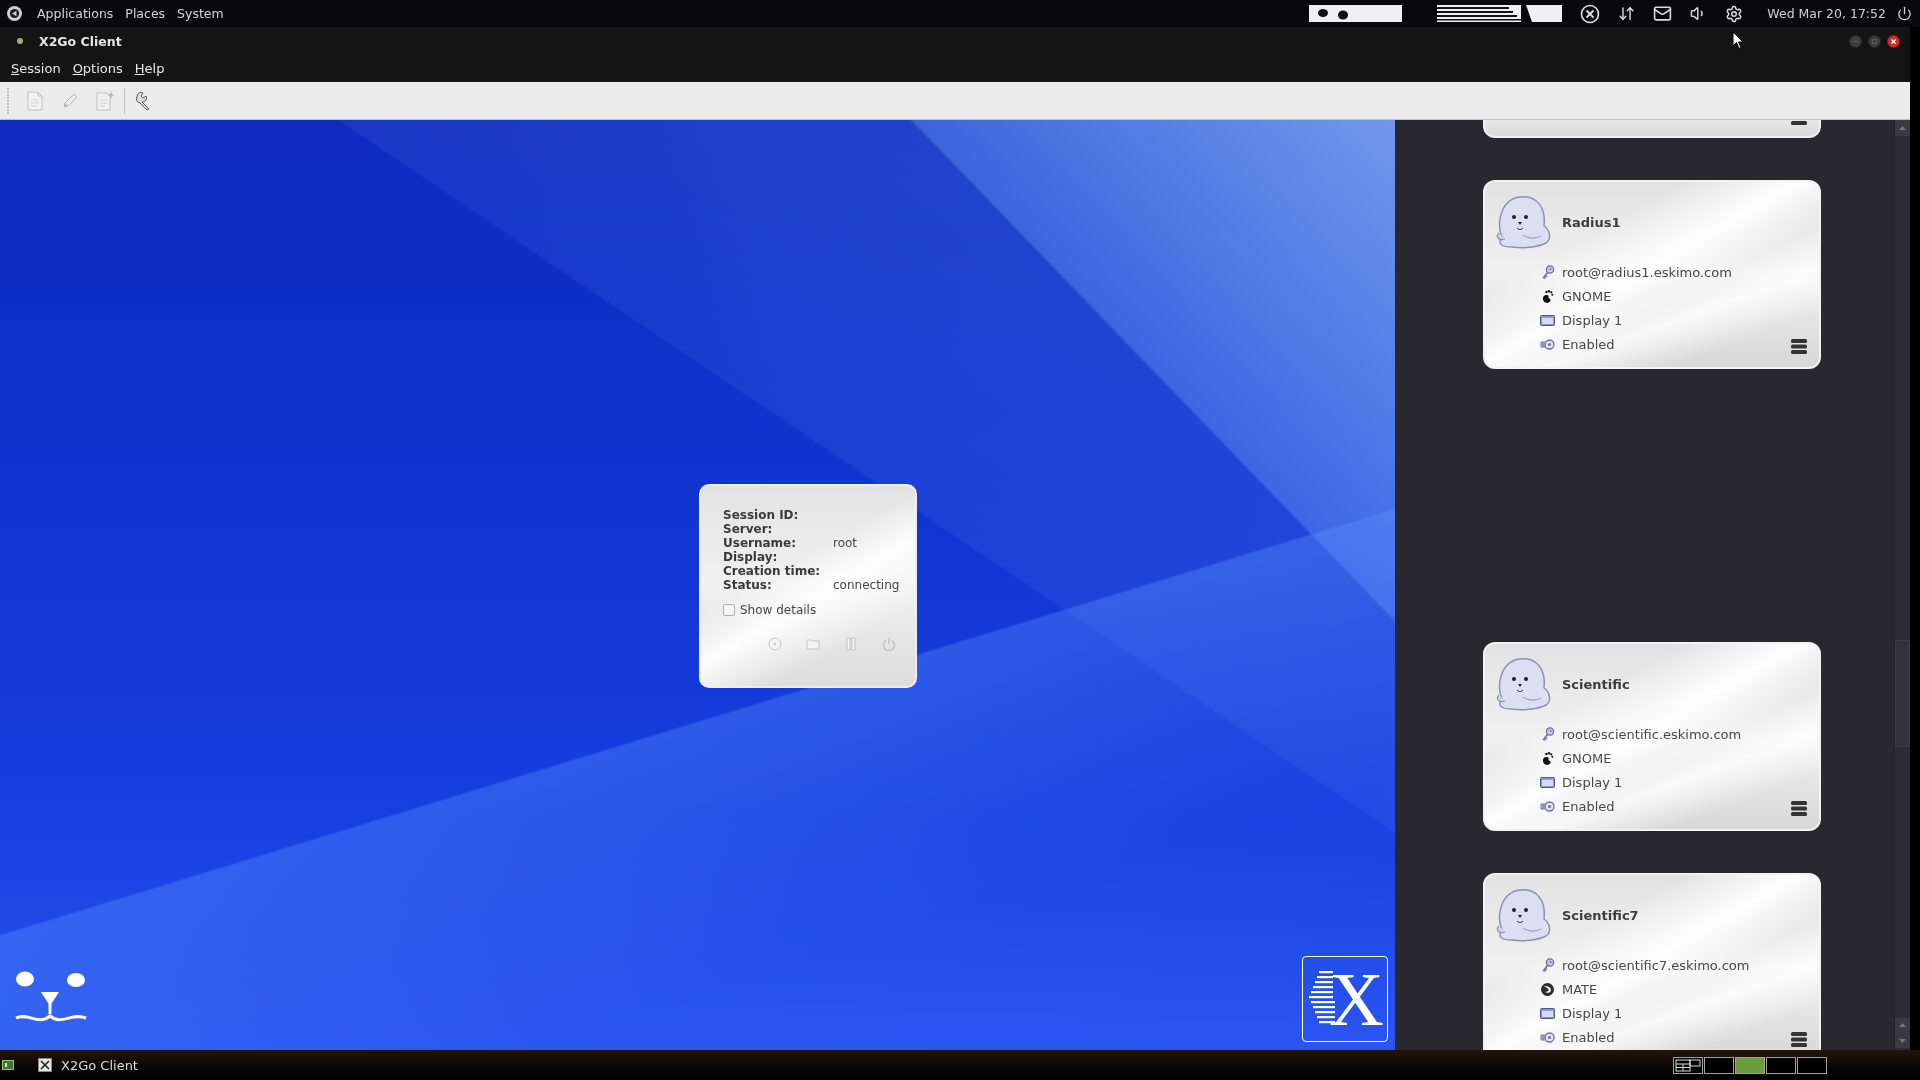 This screenshot has height=1080, width=1920. I want to click on show-desktop-icon, so click(8, 1065).